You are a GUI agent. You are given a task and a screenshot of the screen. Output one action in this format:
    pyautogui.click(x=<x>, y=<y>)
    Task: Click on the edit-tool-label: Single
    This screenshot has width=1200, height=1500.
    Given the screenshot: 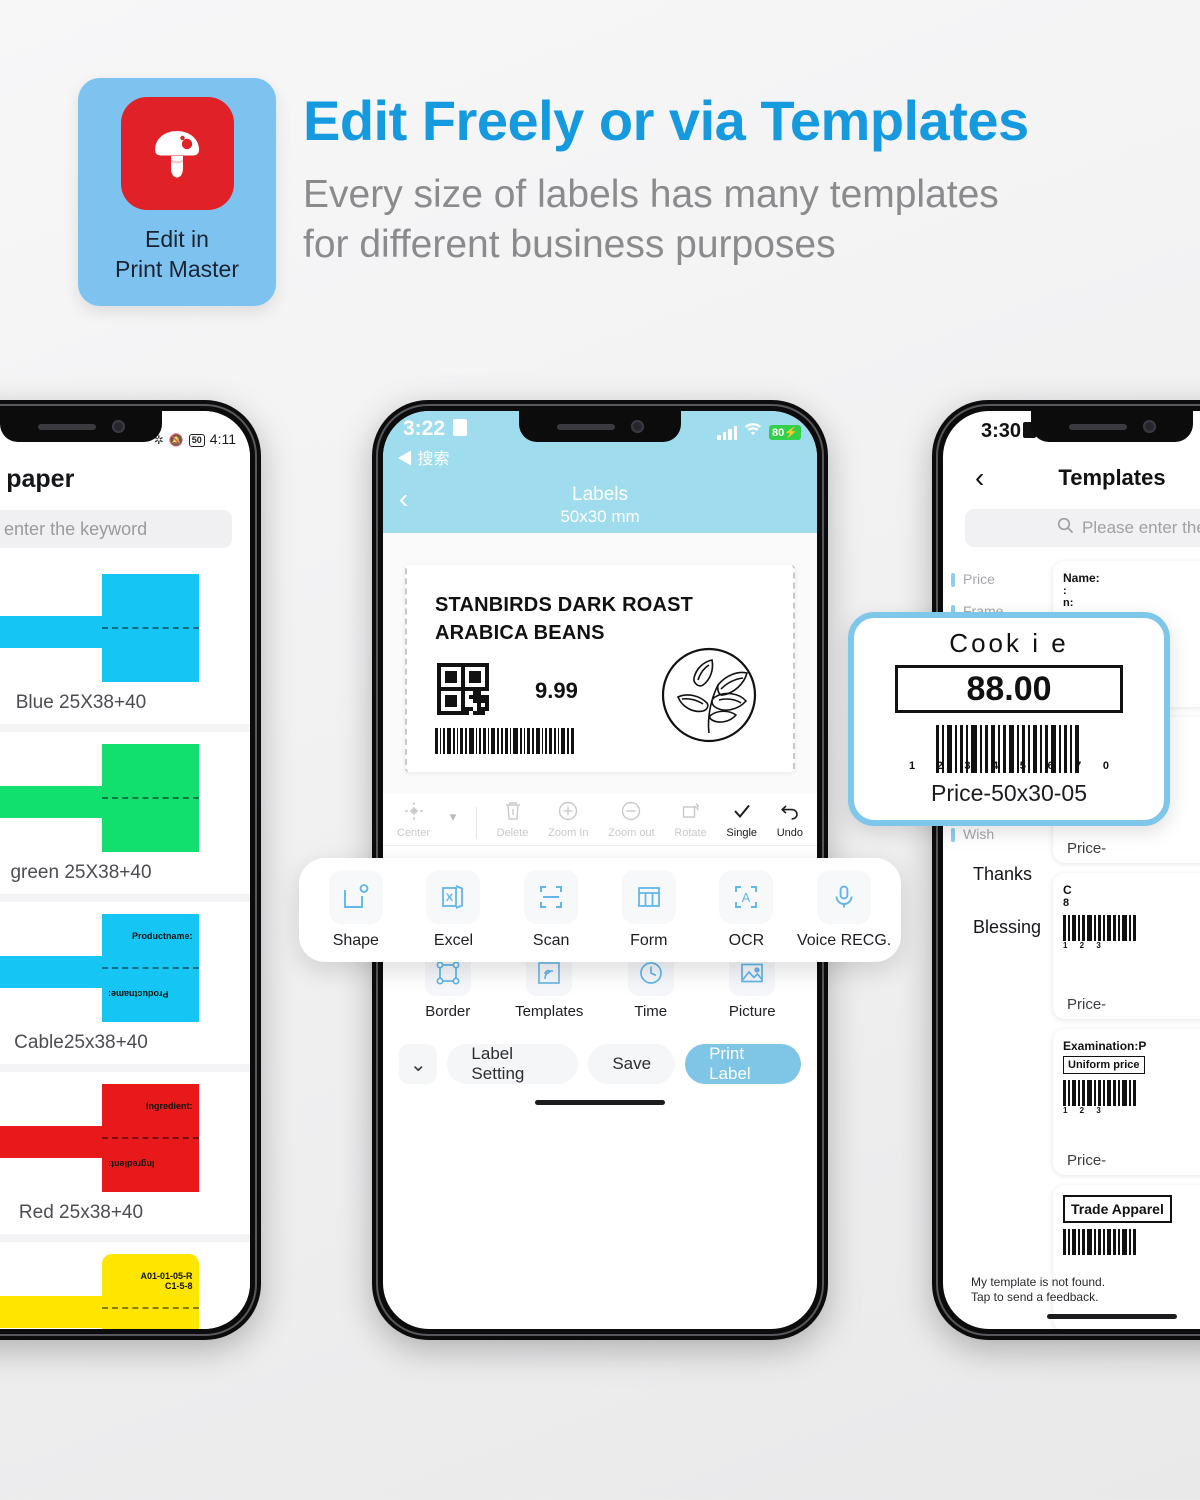 What is the action you would take?
    pyautogui.click(x=741, y=833)
    